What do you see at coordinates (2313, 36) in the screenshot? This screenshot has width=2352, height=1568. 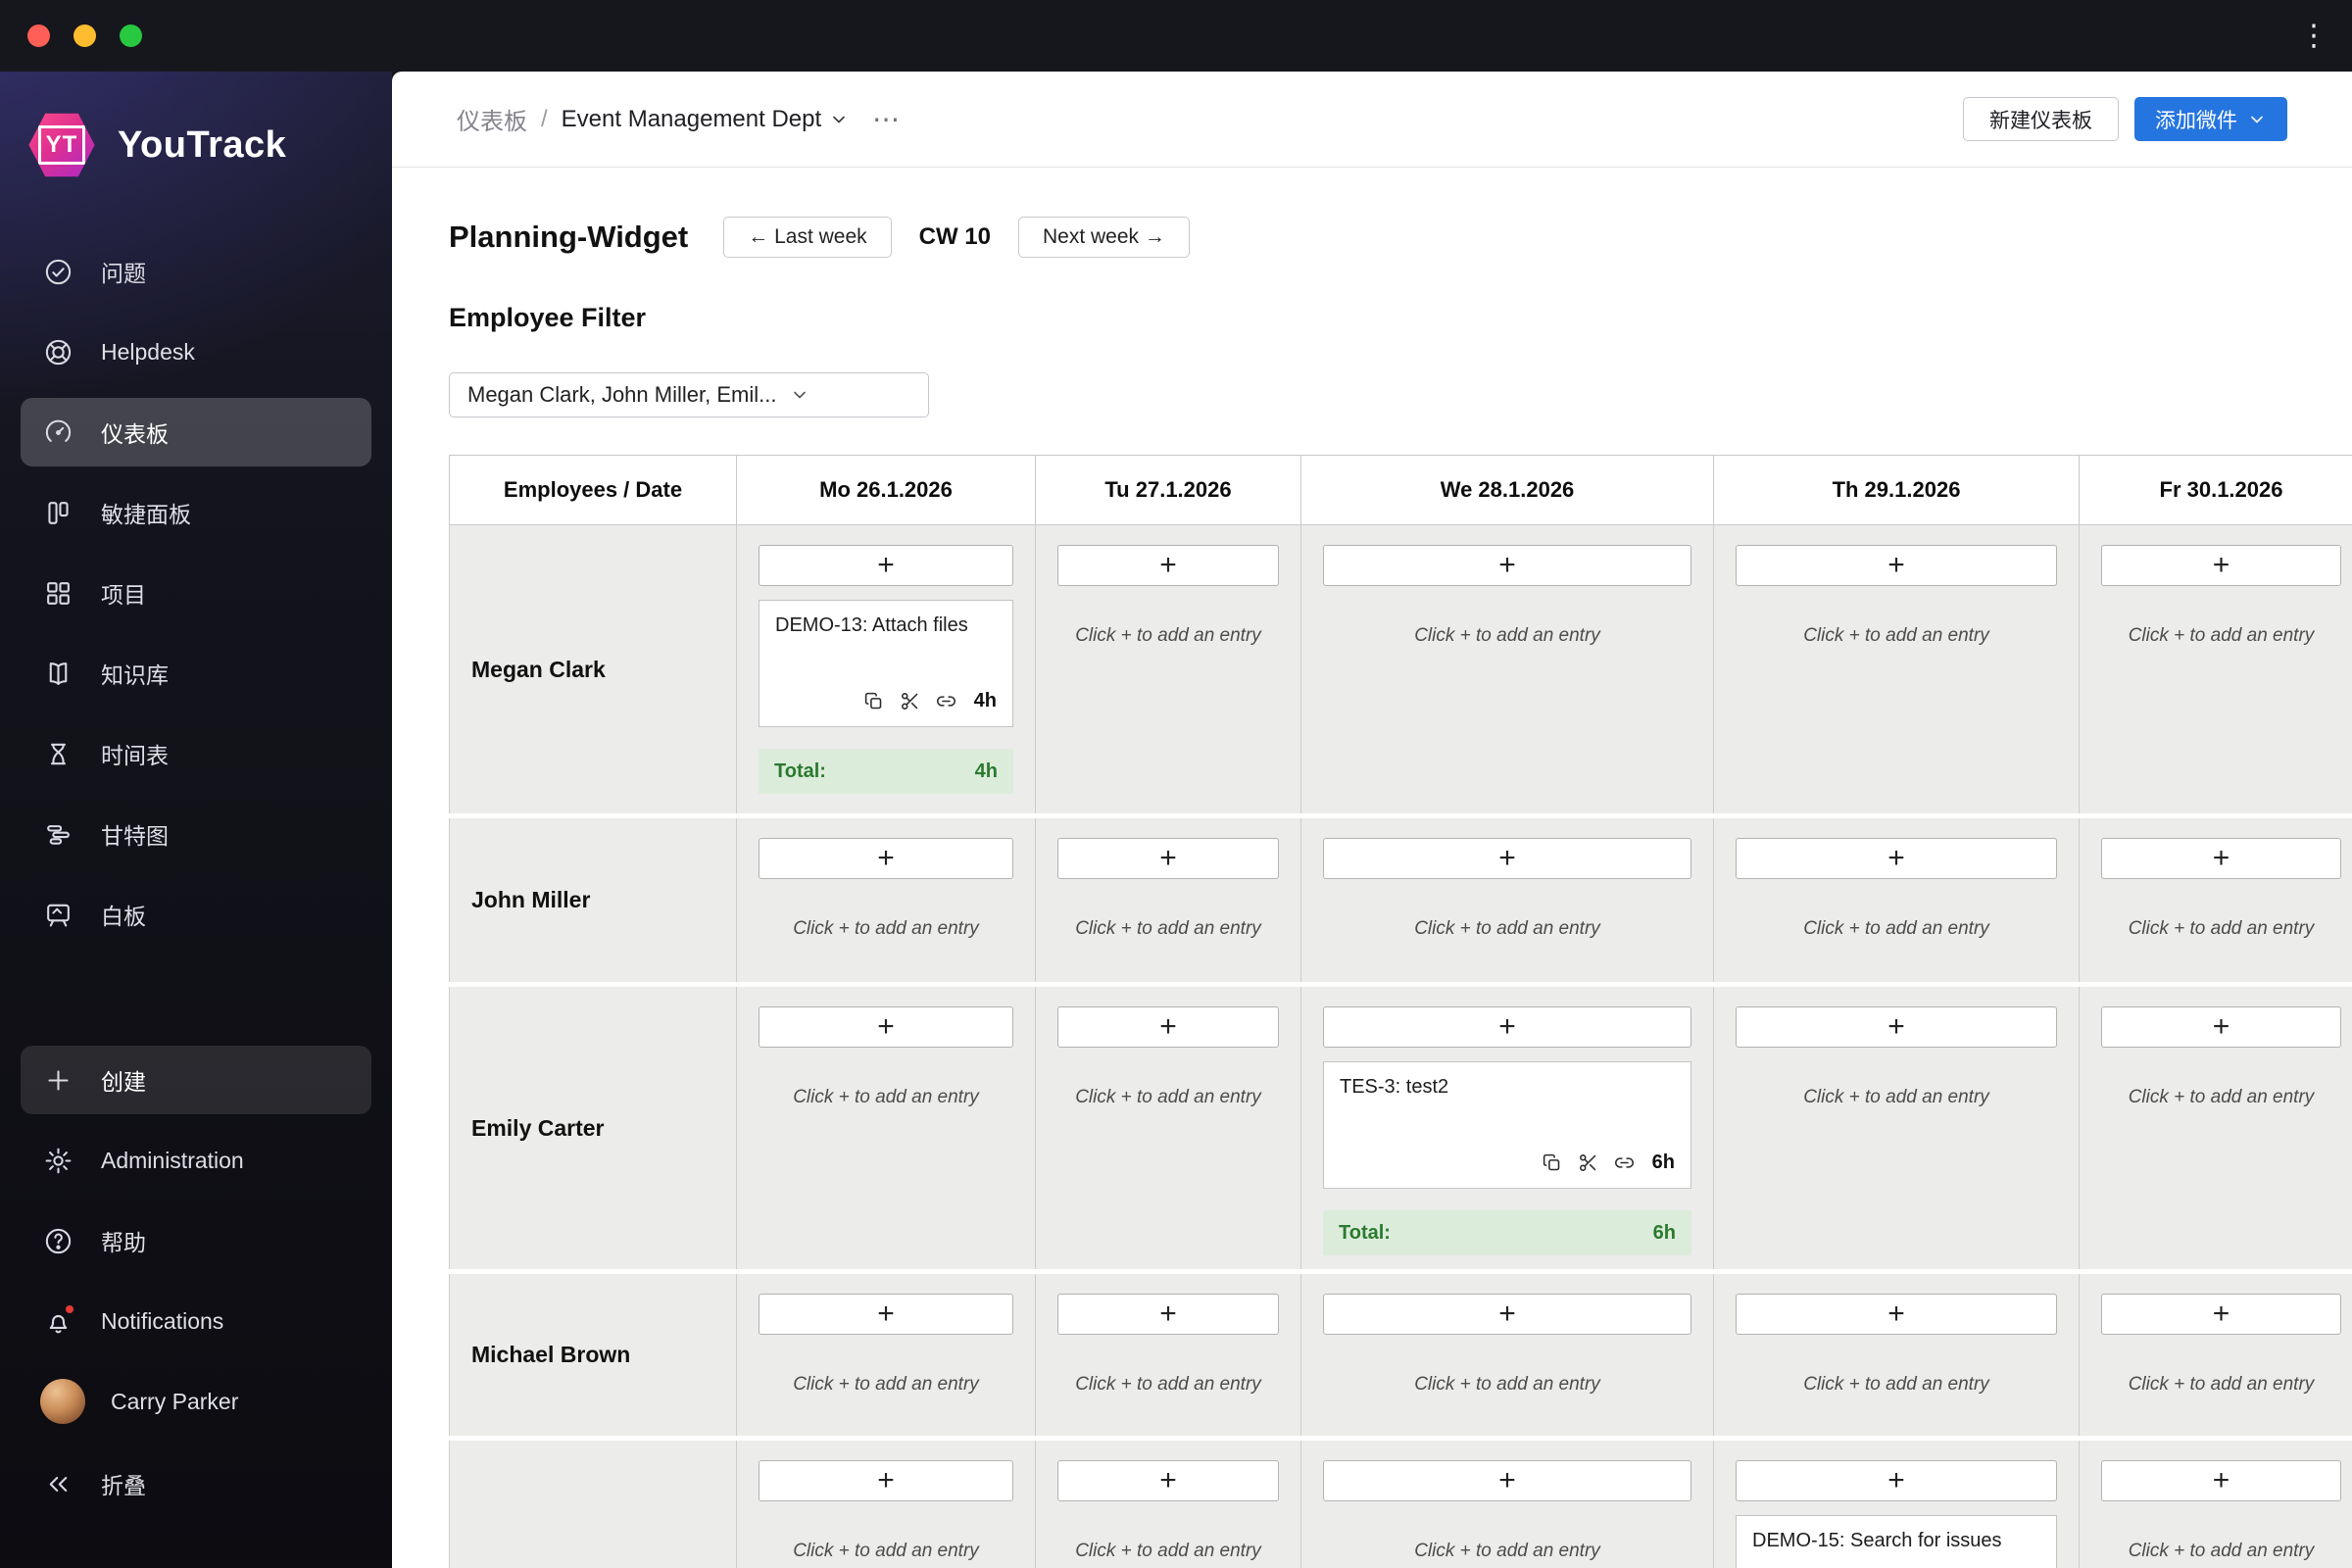 I see `window-menu-icon: ⋮` at bounding box center [2313, 36].